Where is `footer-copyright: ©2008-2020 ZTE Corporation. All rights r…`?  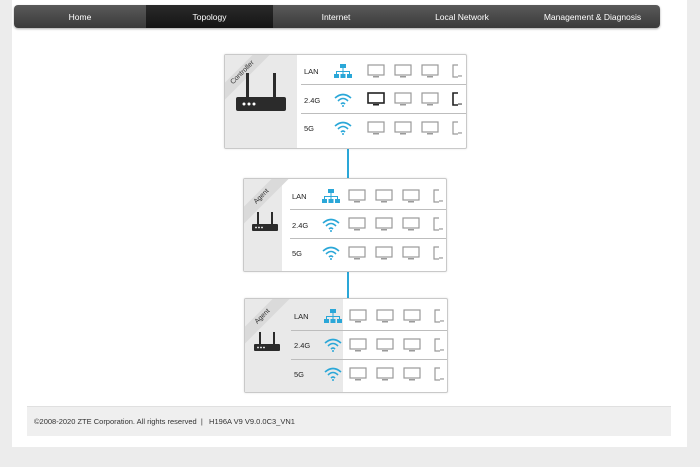 footer-copyright: ©2008-2020 ZTE Corporation. All rights r… is located at coordinates (164, 421).